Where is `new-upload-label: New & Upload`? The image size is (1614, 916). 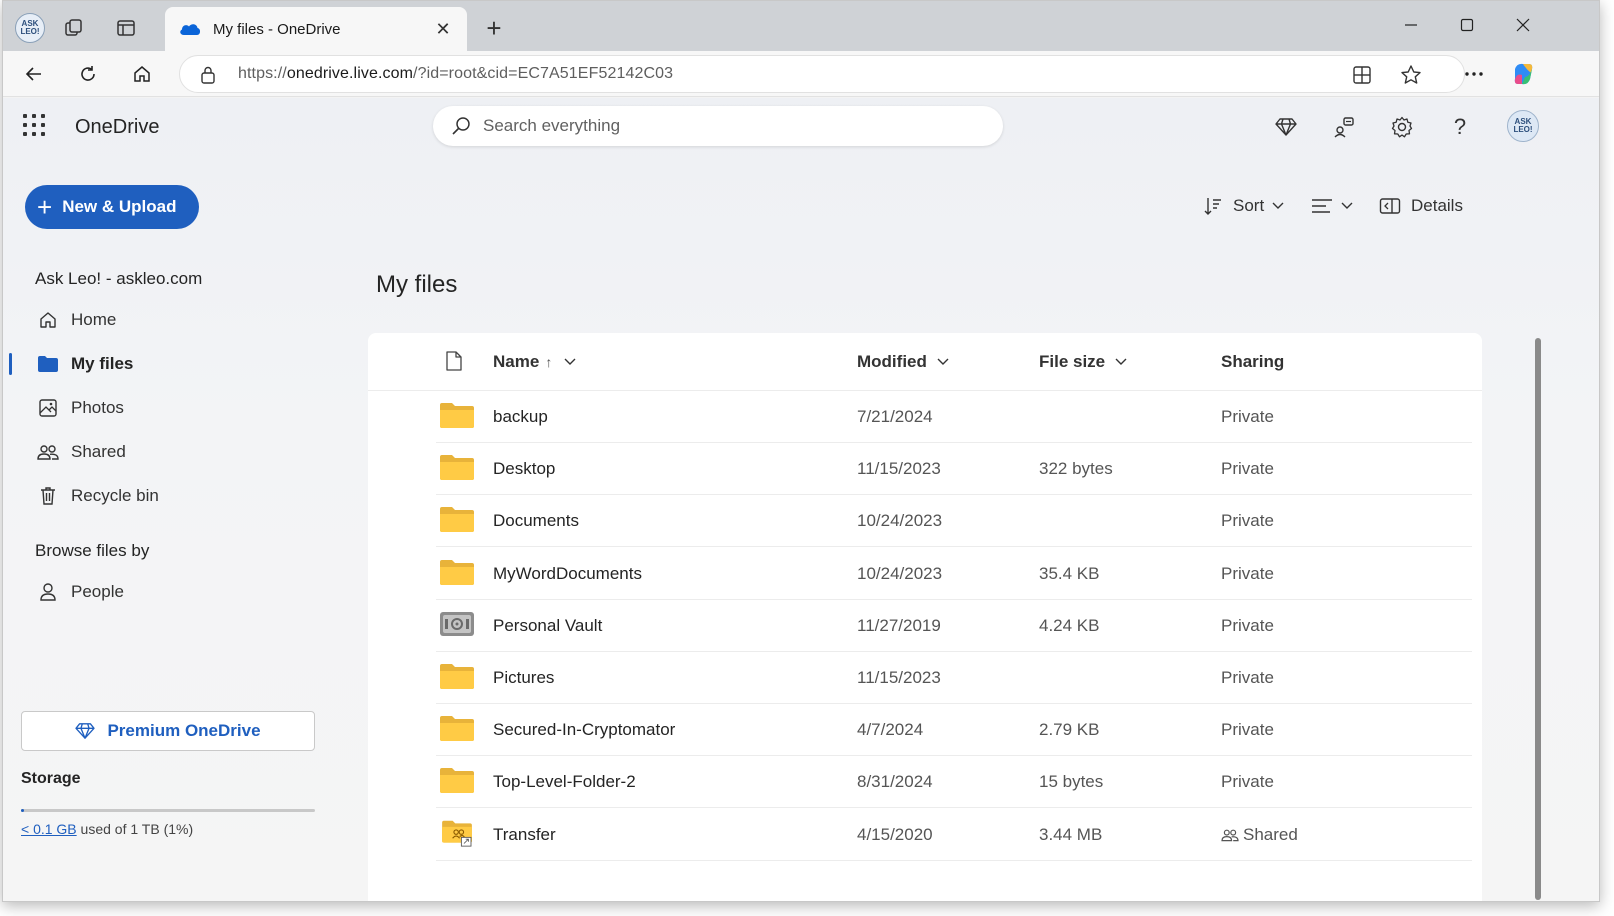 new-upload-label: New & Upload is located at coordinates (119, 206).